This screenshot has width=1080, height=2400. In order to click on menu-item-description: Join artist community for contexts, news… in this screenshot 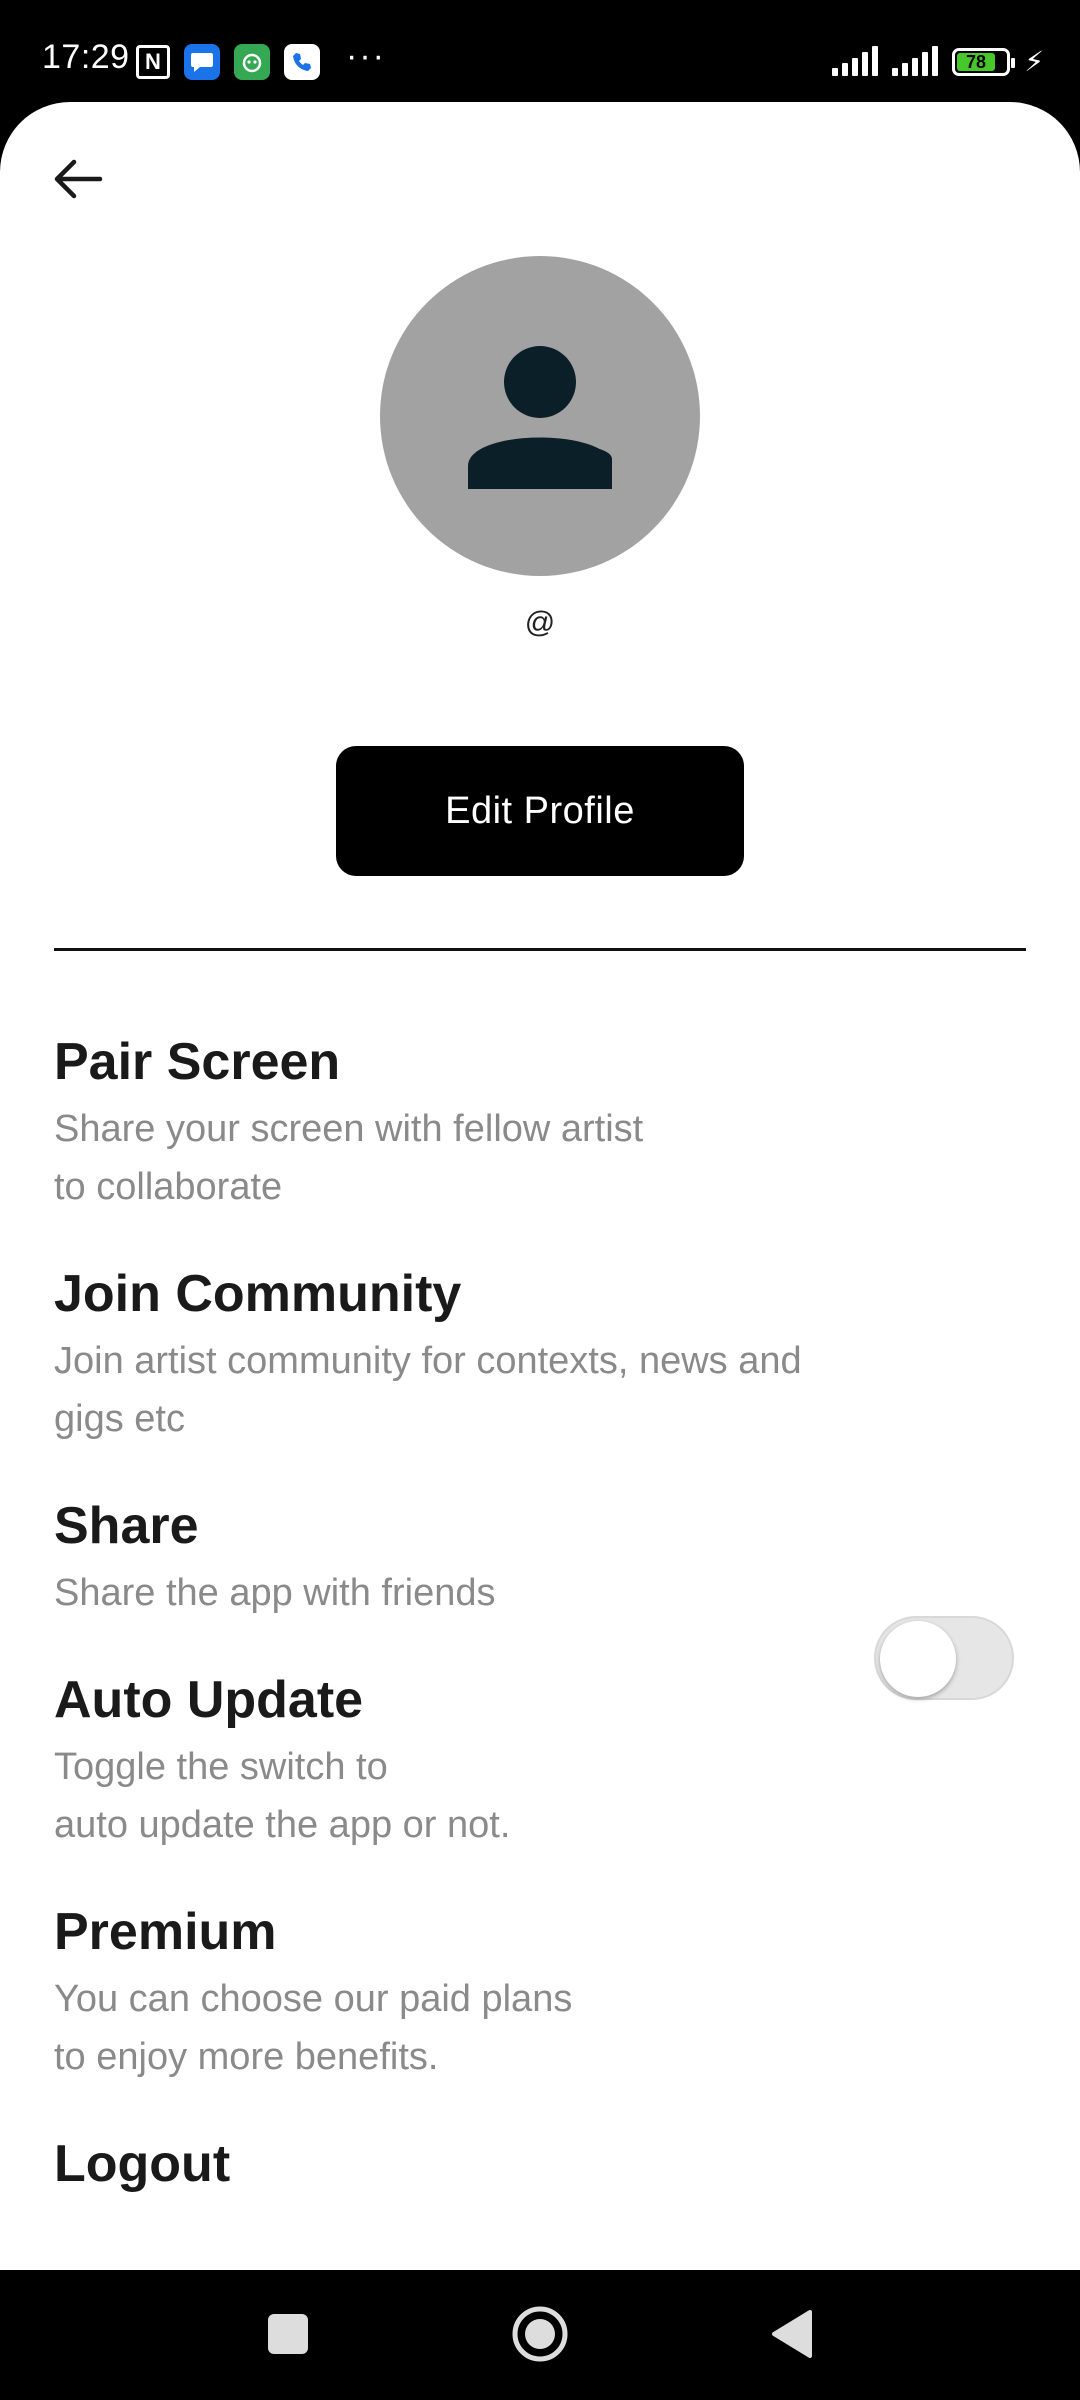, I will do `click(428, 1390)`.